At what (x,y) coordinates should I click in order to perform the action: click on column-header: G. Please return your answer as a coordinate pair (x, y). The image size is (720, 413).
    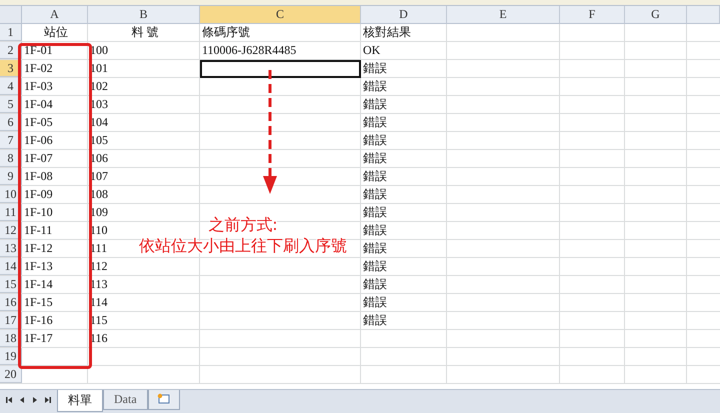
    Looking at the image, I should click on (656, 15).